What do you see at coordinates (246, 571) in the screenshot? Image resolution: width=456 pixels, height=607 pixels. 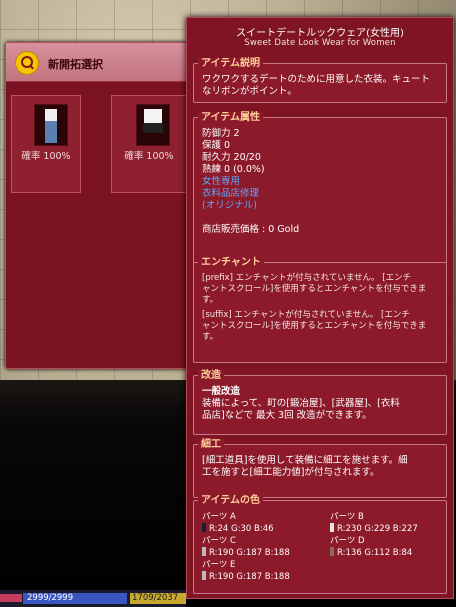 I see `color-part-e: パーツ E R:190 G:187 B:188` at bounding box center [246, 571].